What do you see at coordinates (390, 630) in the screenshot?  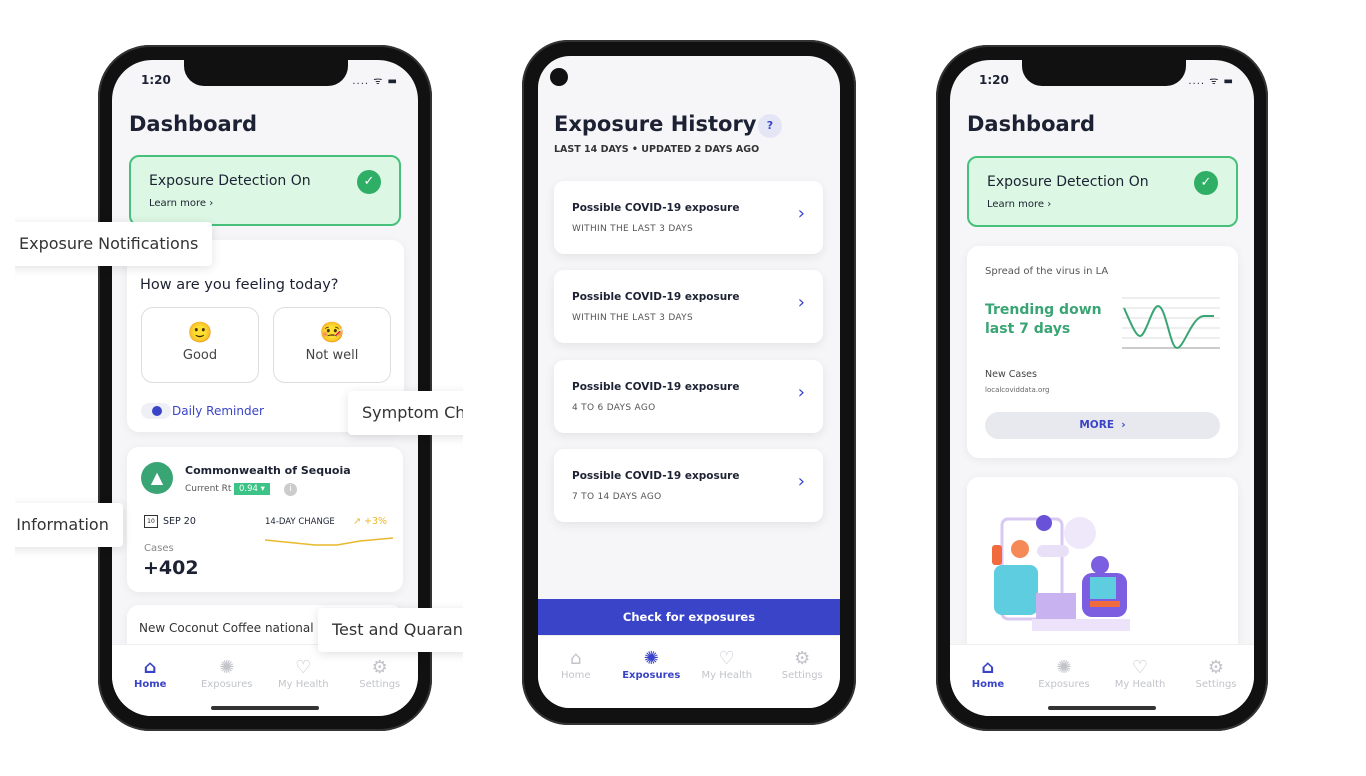 I see `callout-test-quarantine: Test and Quarant` at bounding box center [390, 630].